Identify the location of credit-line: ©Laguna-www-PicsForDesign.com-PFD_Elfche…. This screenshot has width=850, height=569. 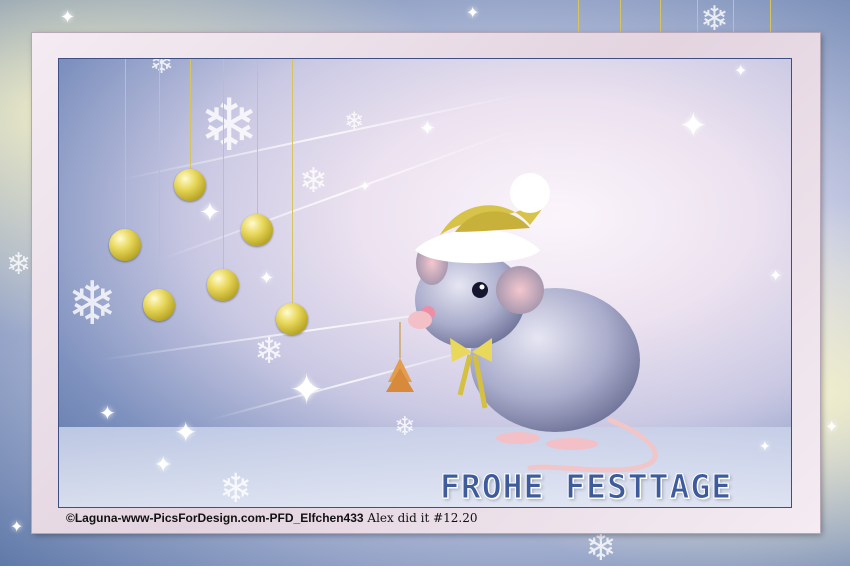
(272, 518).